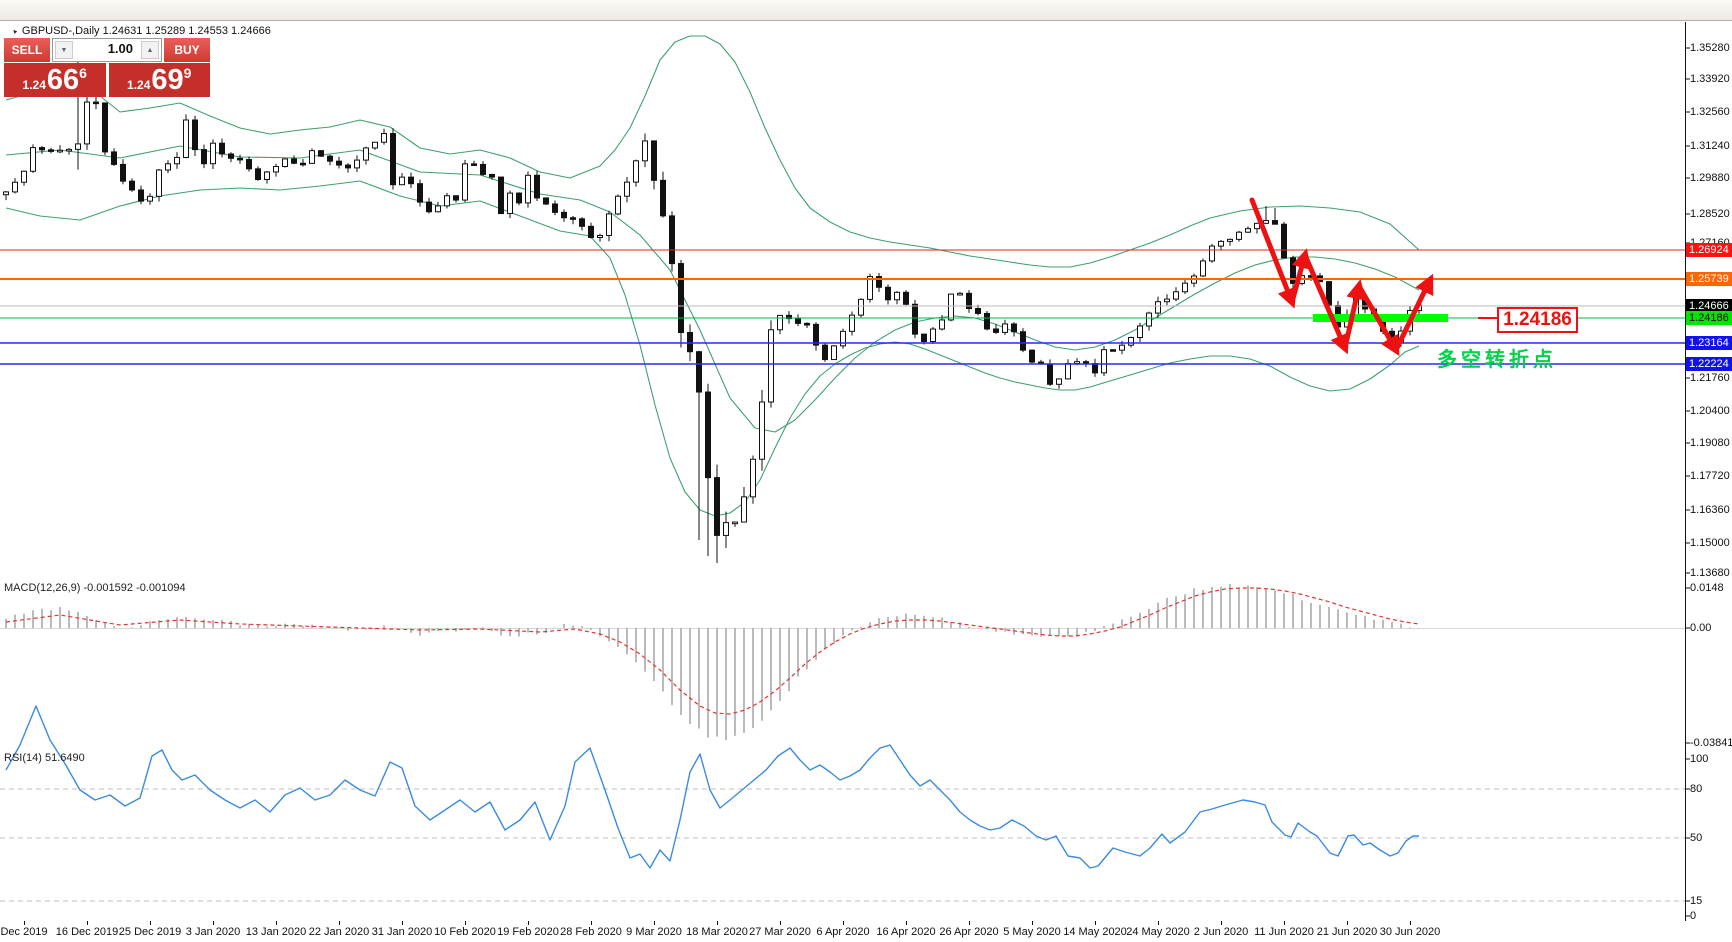 The image size is (1732, 942). Describe the element at coordinates (1373, 277) in the screenshot. I see `annotations` at that location.